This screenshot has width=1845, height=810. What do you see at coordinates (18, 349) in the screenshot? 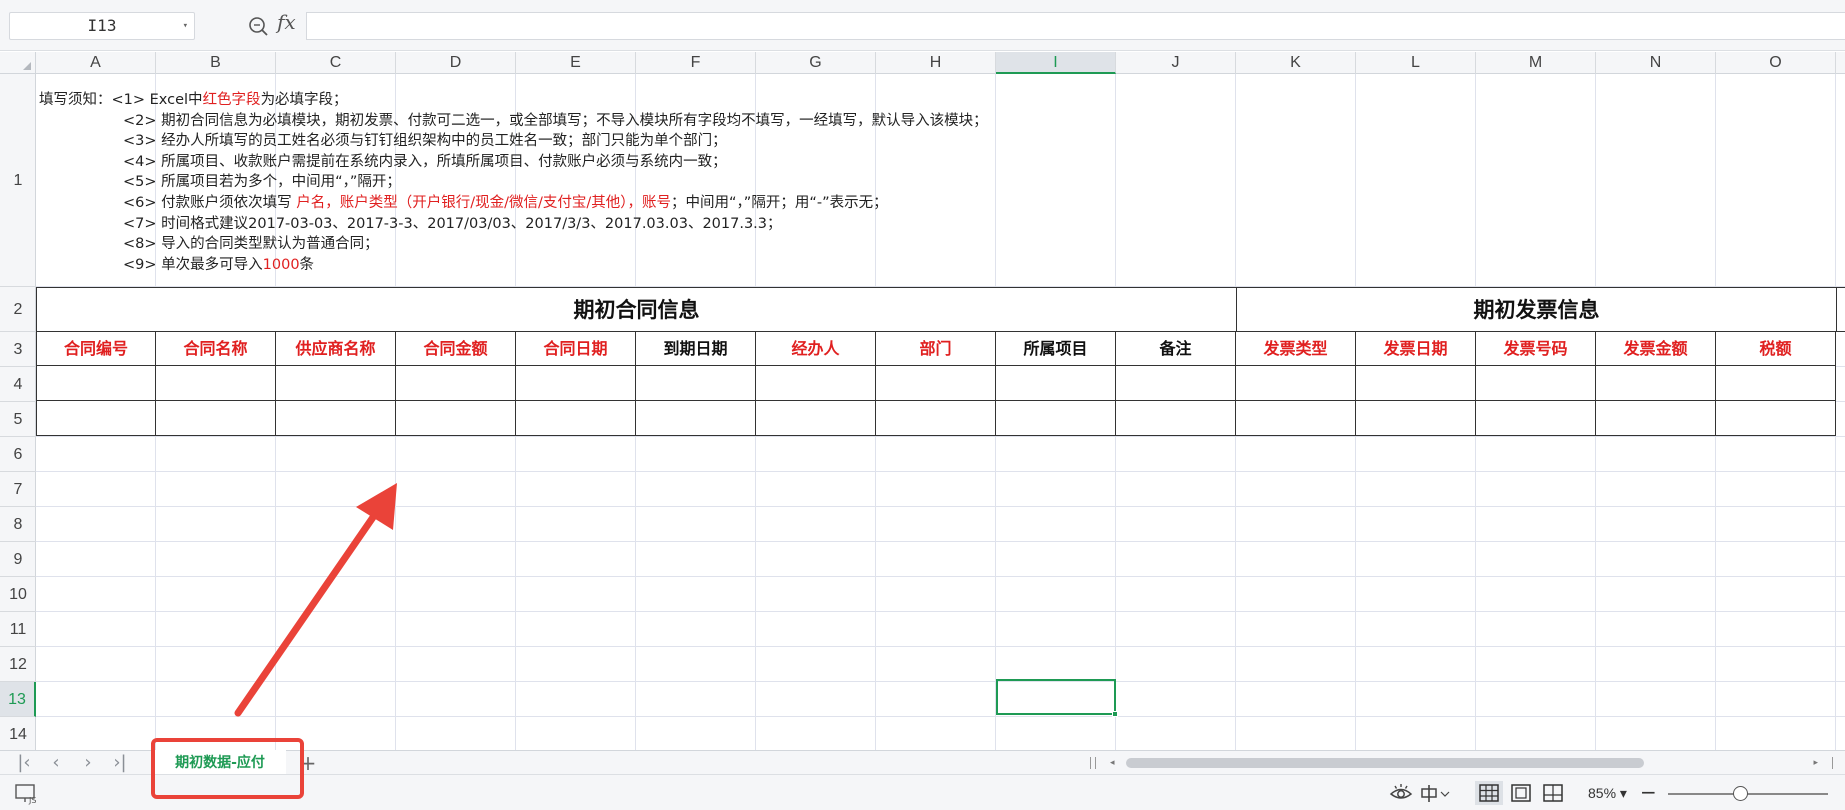
I see `row-header-3: 3` at bounding box center [18, 349].